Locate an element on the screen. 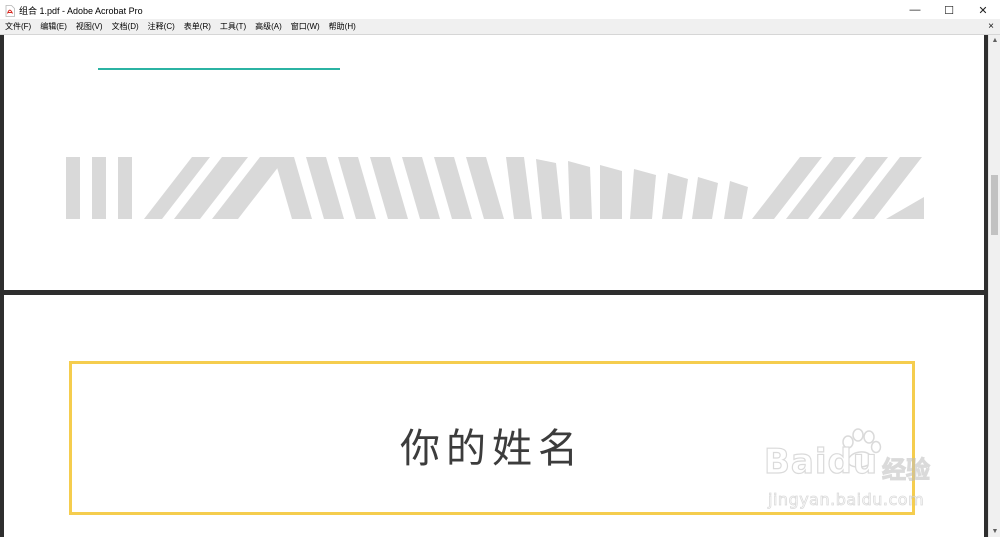 The width and height of the screenshot is (1000, 537). maximize-button: ☐ is located at coordinates (949, 10).